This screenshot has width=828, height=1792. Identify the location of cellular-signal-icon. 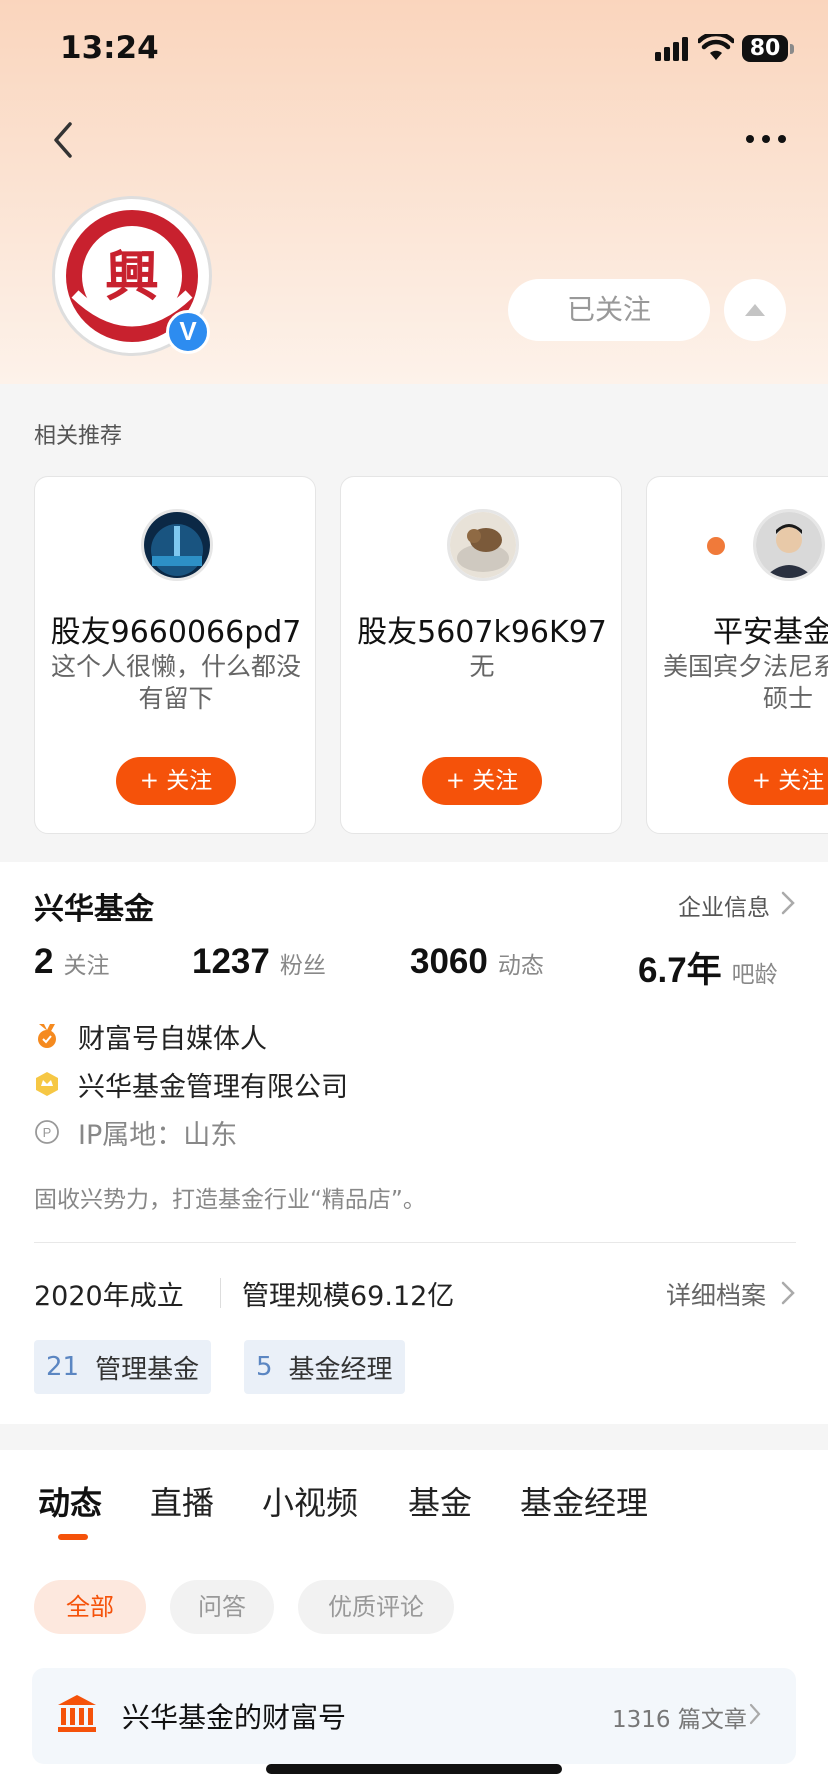
(671, 49).